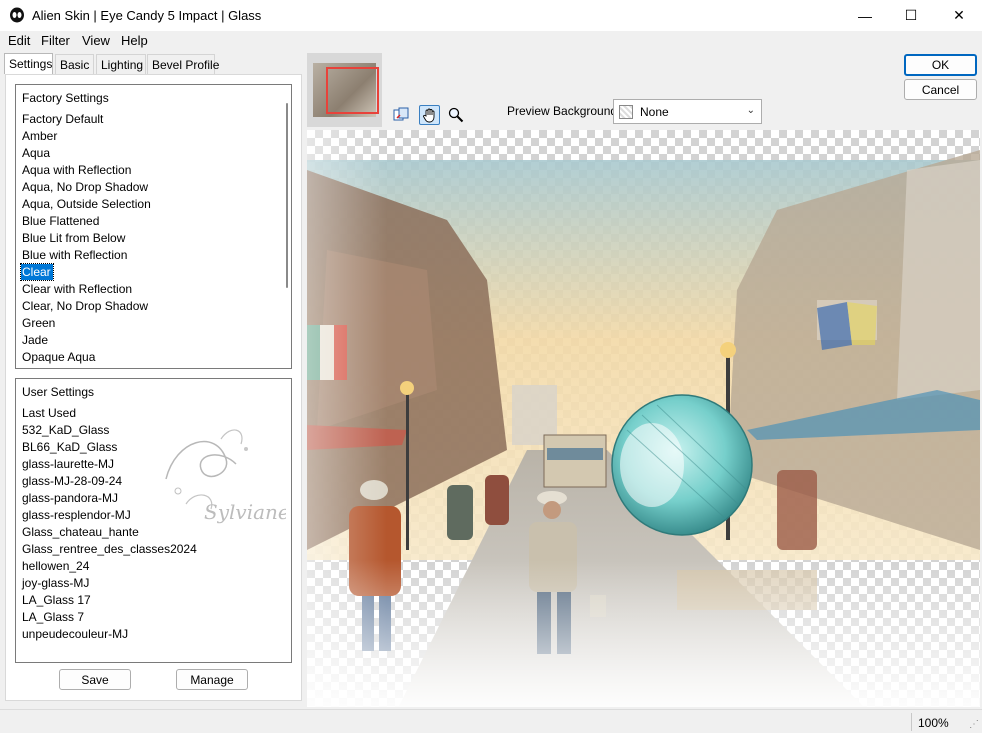 The width and height of the screenshot is (982, 733). Describe the element at coordinates (75, 255) in the screenshot. I see `list-item: Blue with Reflection` at that location.